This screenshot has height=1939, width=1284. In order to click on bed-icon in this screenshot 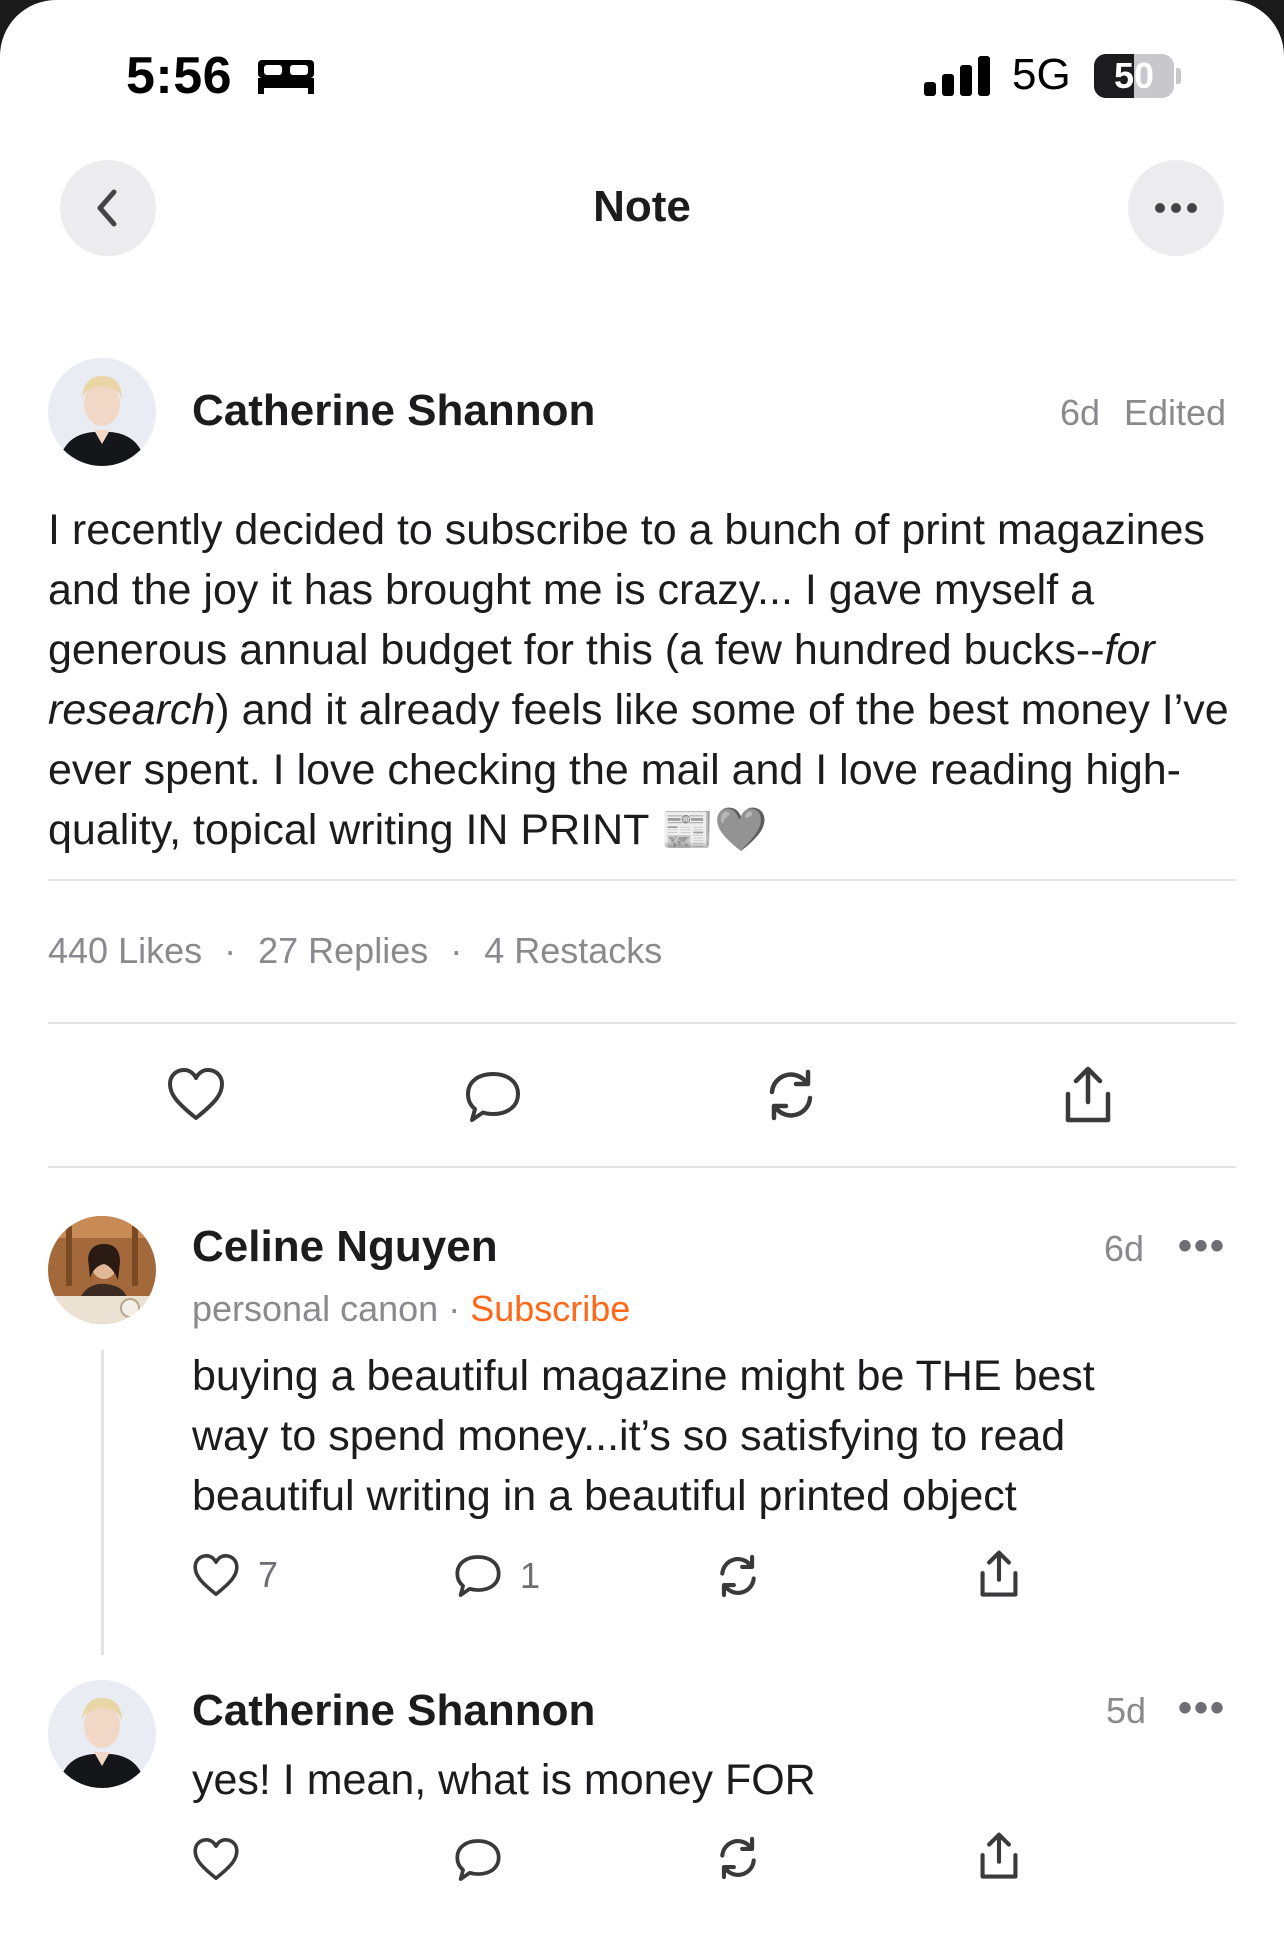, I will do `click(286, 77)`.